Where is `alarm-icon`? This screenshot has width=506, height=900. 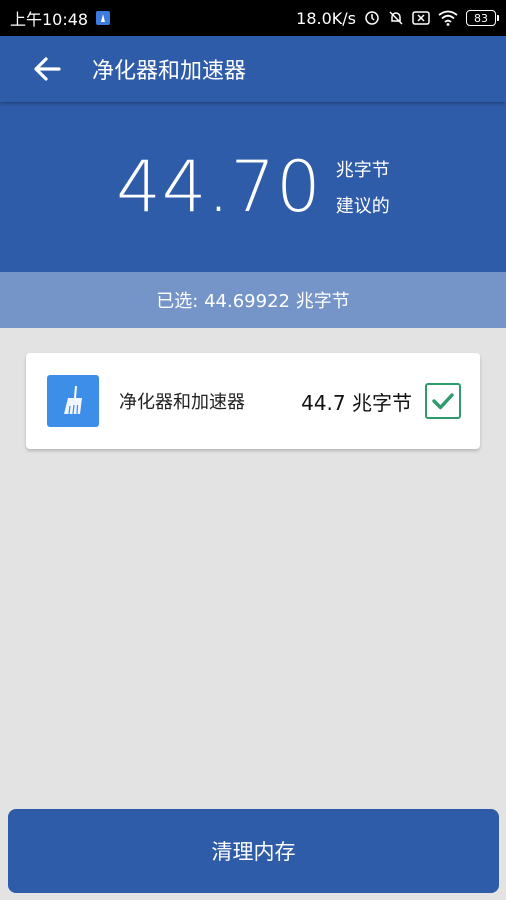
alarm-icon is located at coordinates (372, 18).